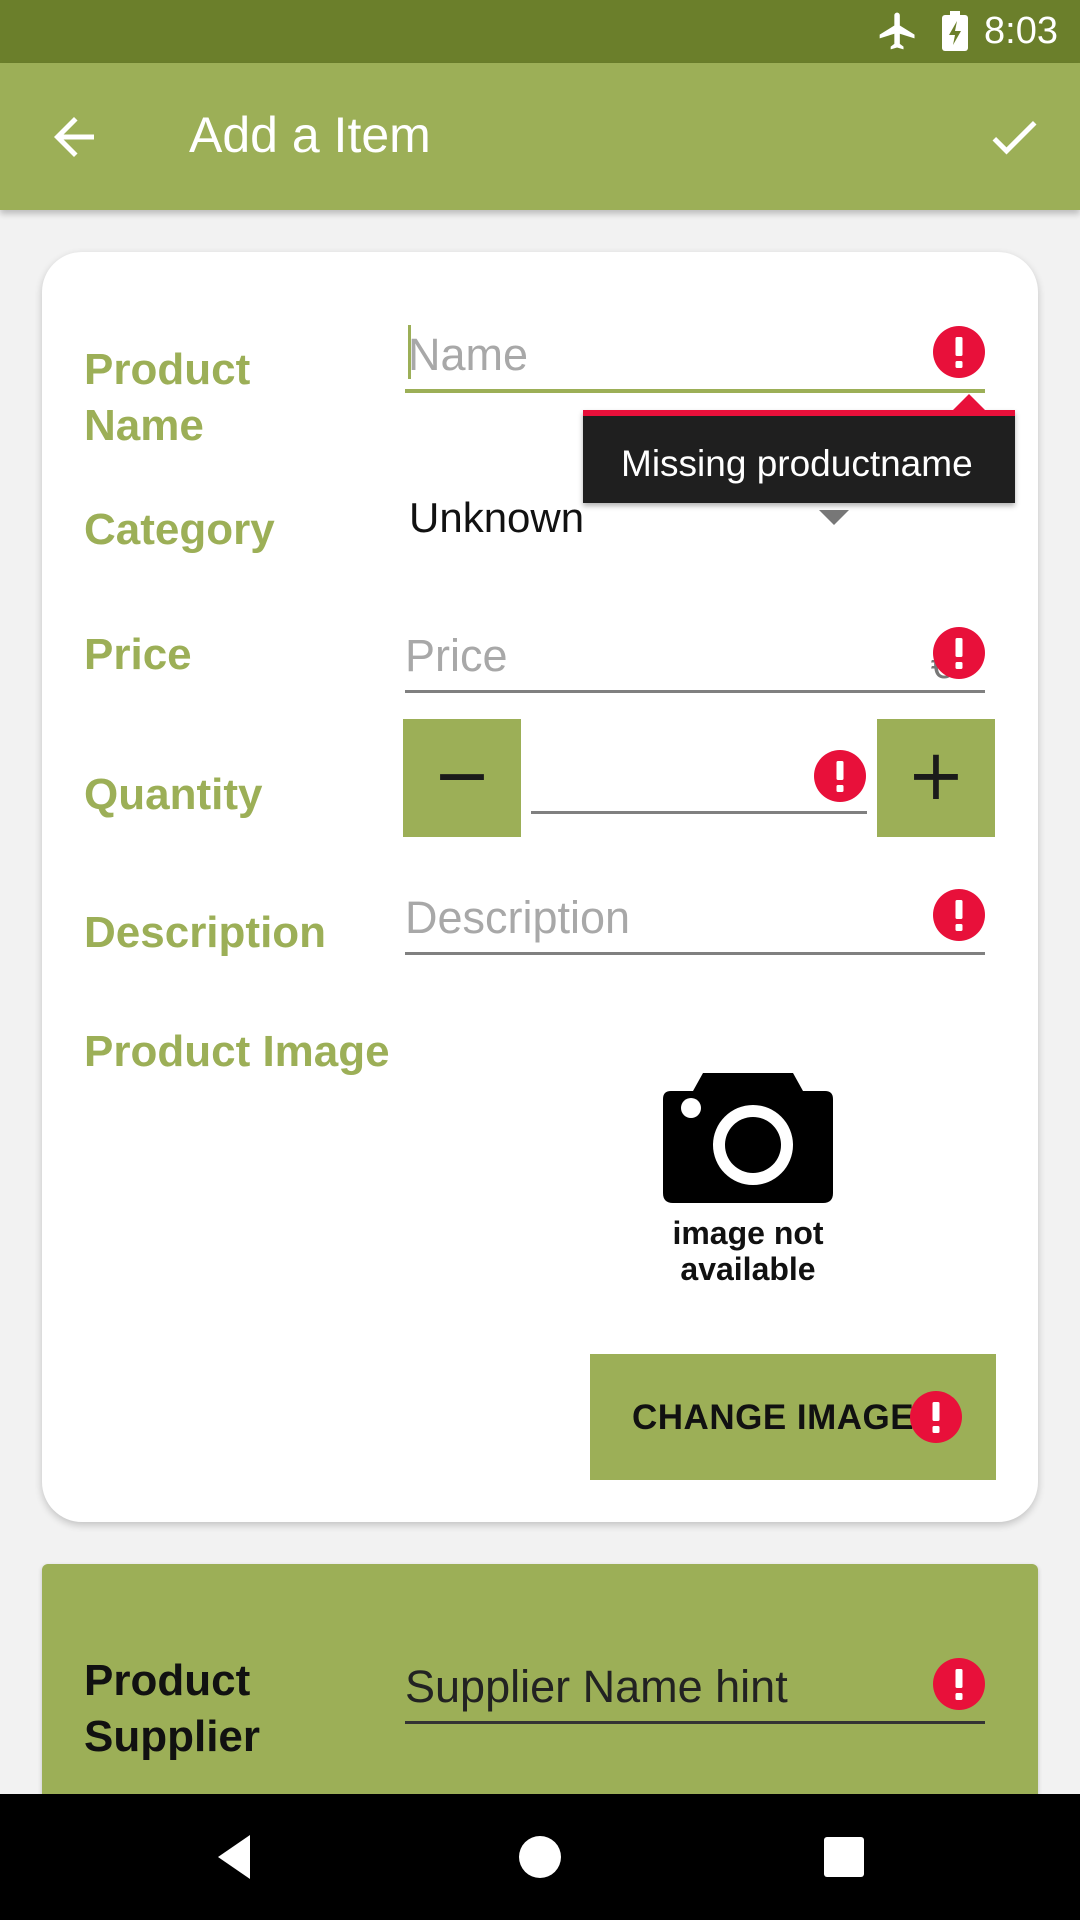  What do you see at coordinates (310, 135) in the screenshot?
I see `page-title: Add a Item` at bounding box center [310, 135].